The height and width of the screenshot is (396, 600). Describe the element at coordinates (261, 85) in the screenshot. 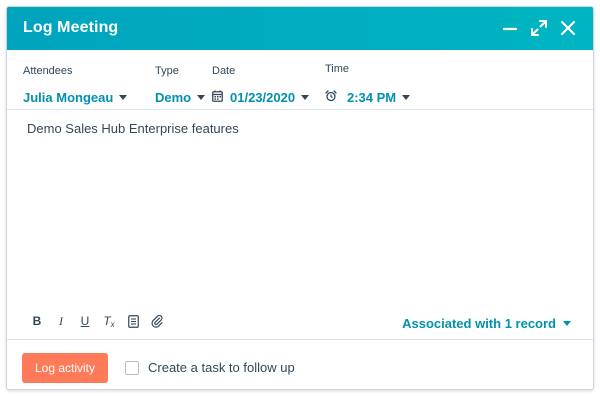

I see `date-field: Date 01/23/2020` at that location.